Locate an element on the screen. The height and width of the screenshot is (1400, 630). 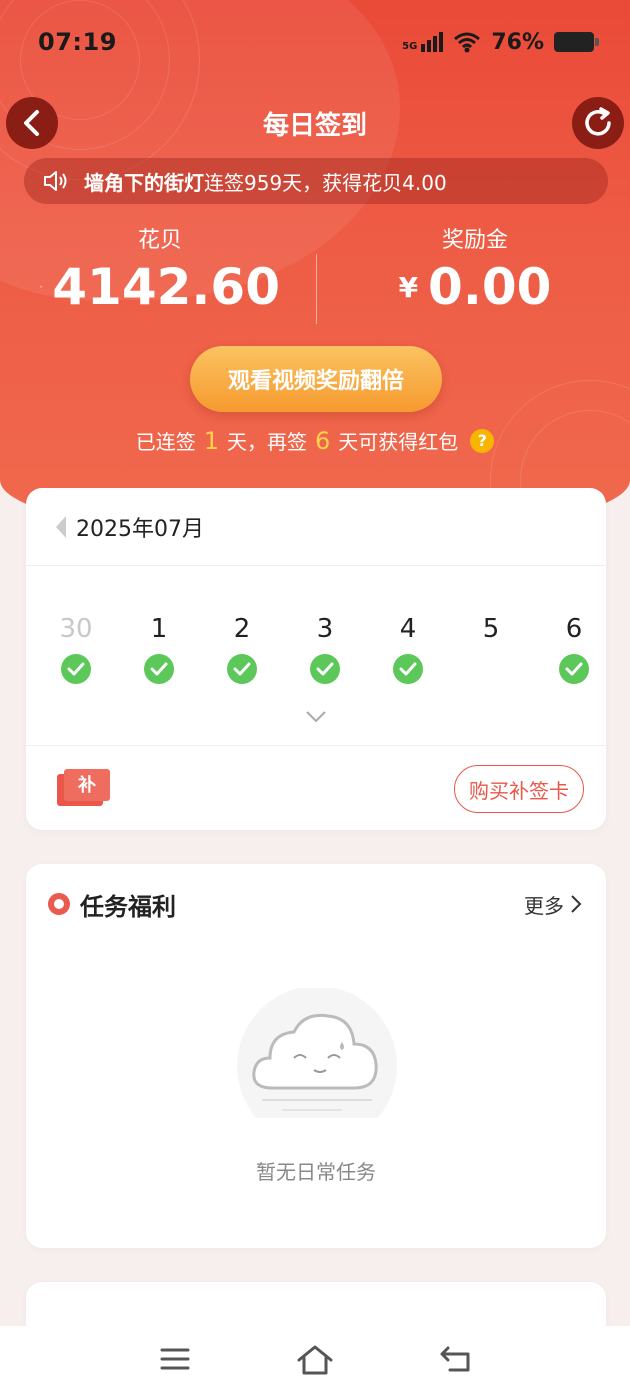
system-nav-bar is located at coordinates (315, 1363).